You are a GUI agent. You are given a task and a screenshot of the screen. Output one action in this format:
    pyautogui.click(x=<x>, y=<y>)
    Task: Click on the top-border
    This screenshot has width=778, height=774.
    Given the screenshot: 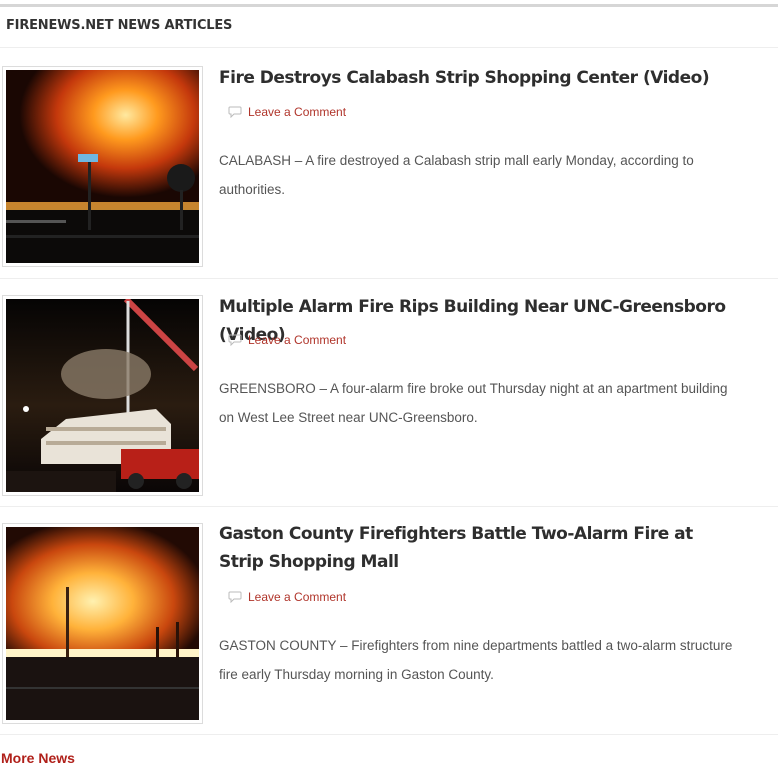 What is the action you would take?
    pyautogui.click(x=389, y=5)
    